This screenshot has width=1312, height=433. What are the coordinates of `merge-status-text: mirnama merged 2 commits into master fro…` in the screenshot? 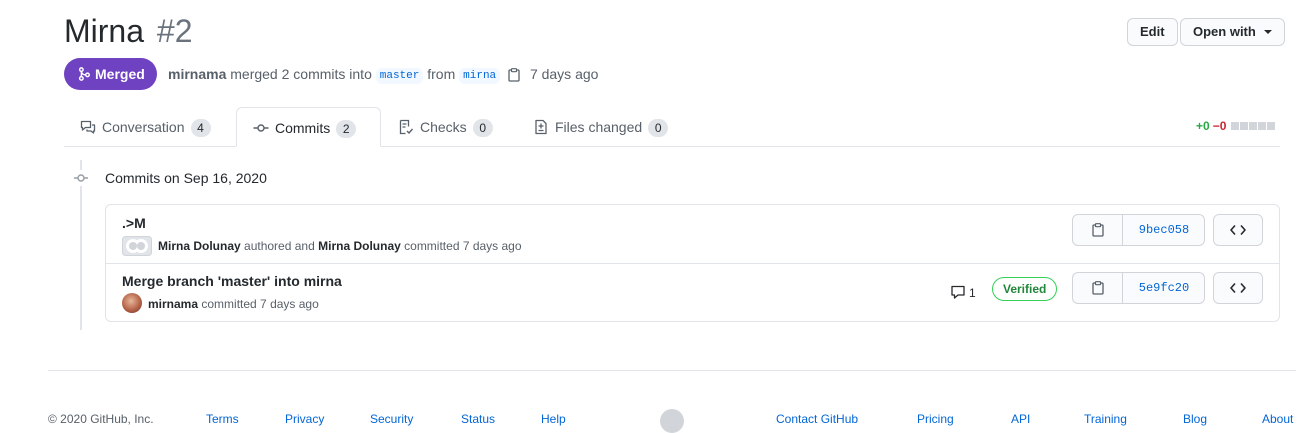 It's located at (383, 75).